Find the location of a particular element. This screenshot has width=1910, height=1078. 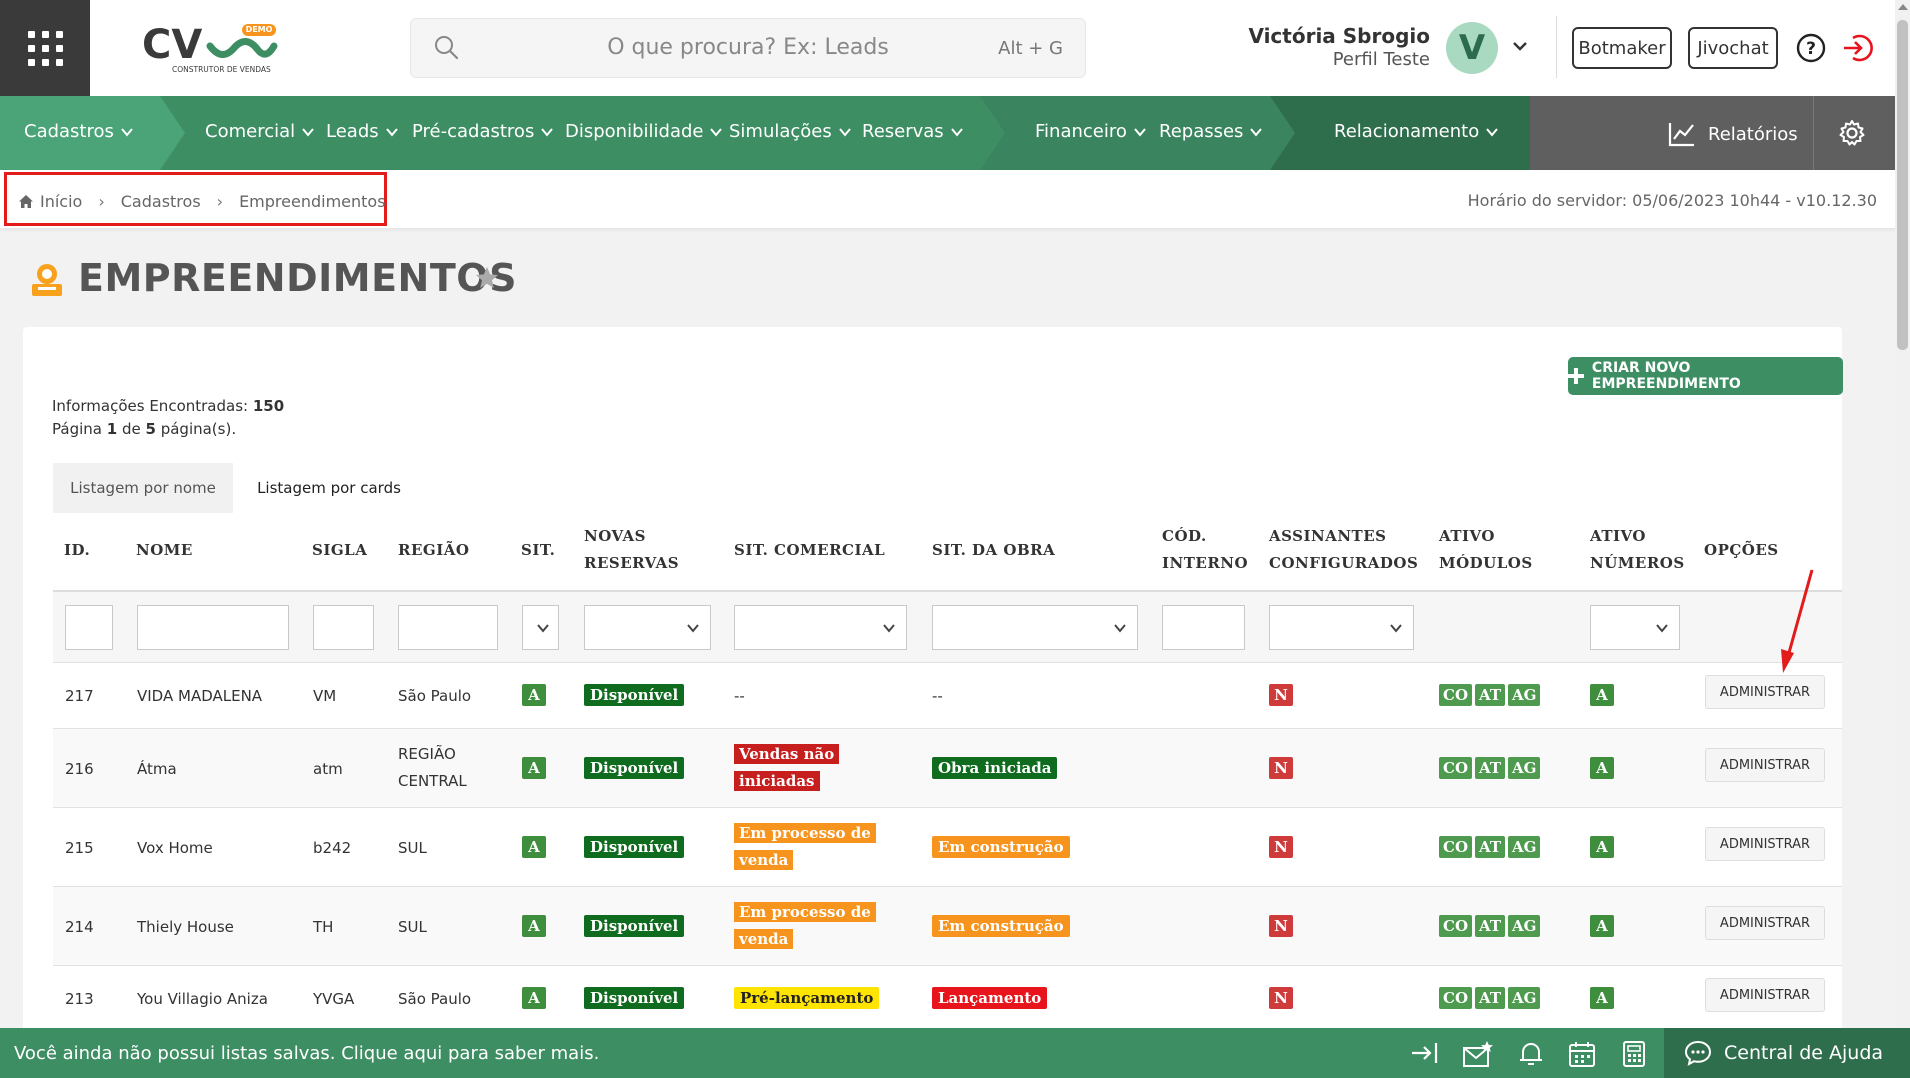

nav-repasses: Repasses is located at coordinates (1211, 131).